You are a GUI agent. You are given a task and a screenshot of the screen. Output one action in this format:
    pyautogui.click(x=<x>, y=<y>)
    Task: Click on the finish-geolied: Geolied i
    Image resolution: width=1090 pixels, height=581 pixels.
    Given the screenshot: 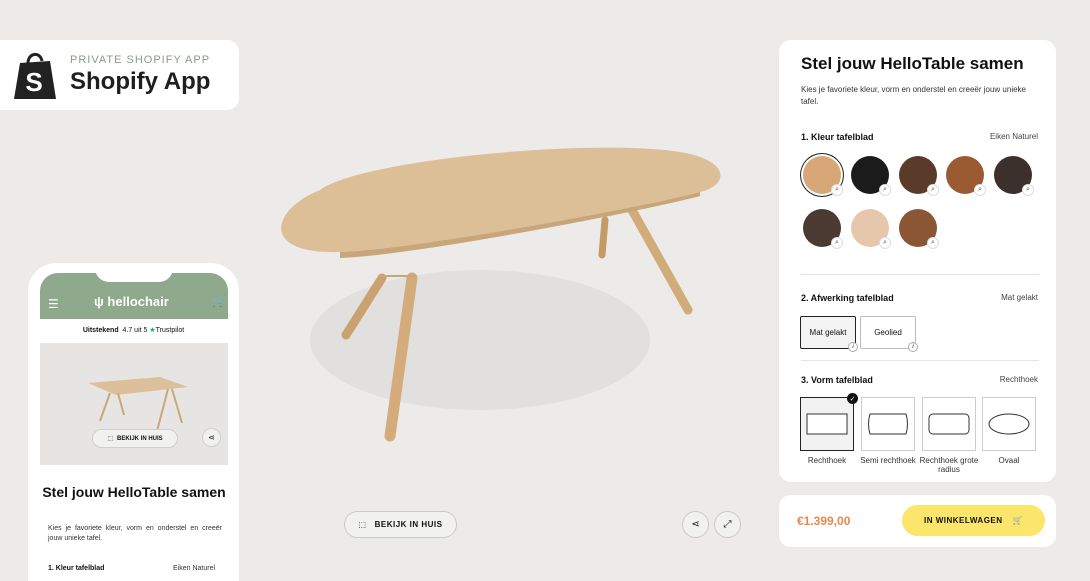 What is the action you would take?
    pyautogui.click(x=889, y=334)
    